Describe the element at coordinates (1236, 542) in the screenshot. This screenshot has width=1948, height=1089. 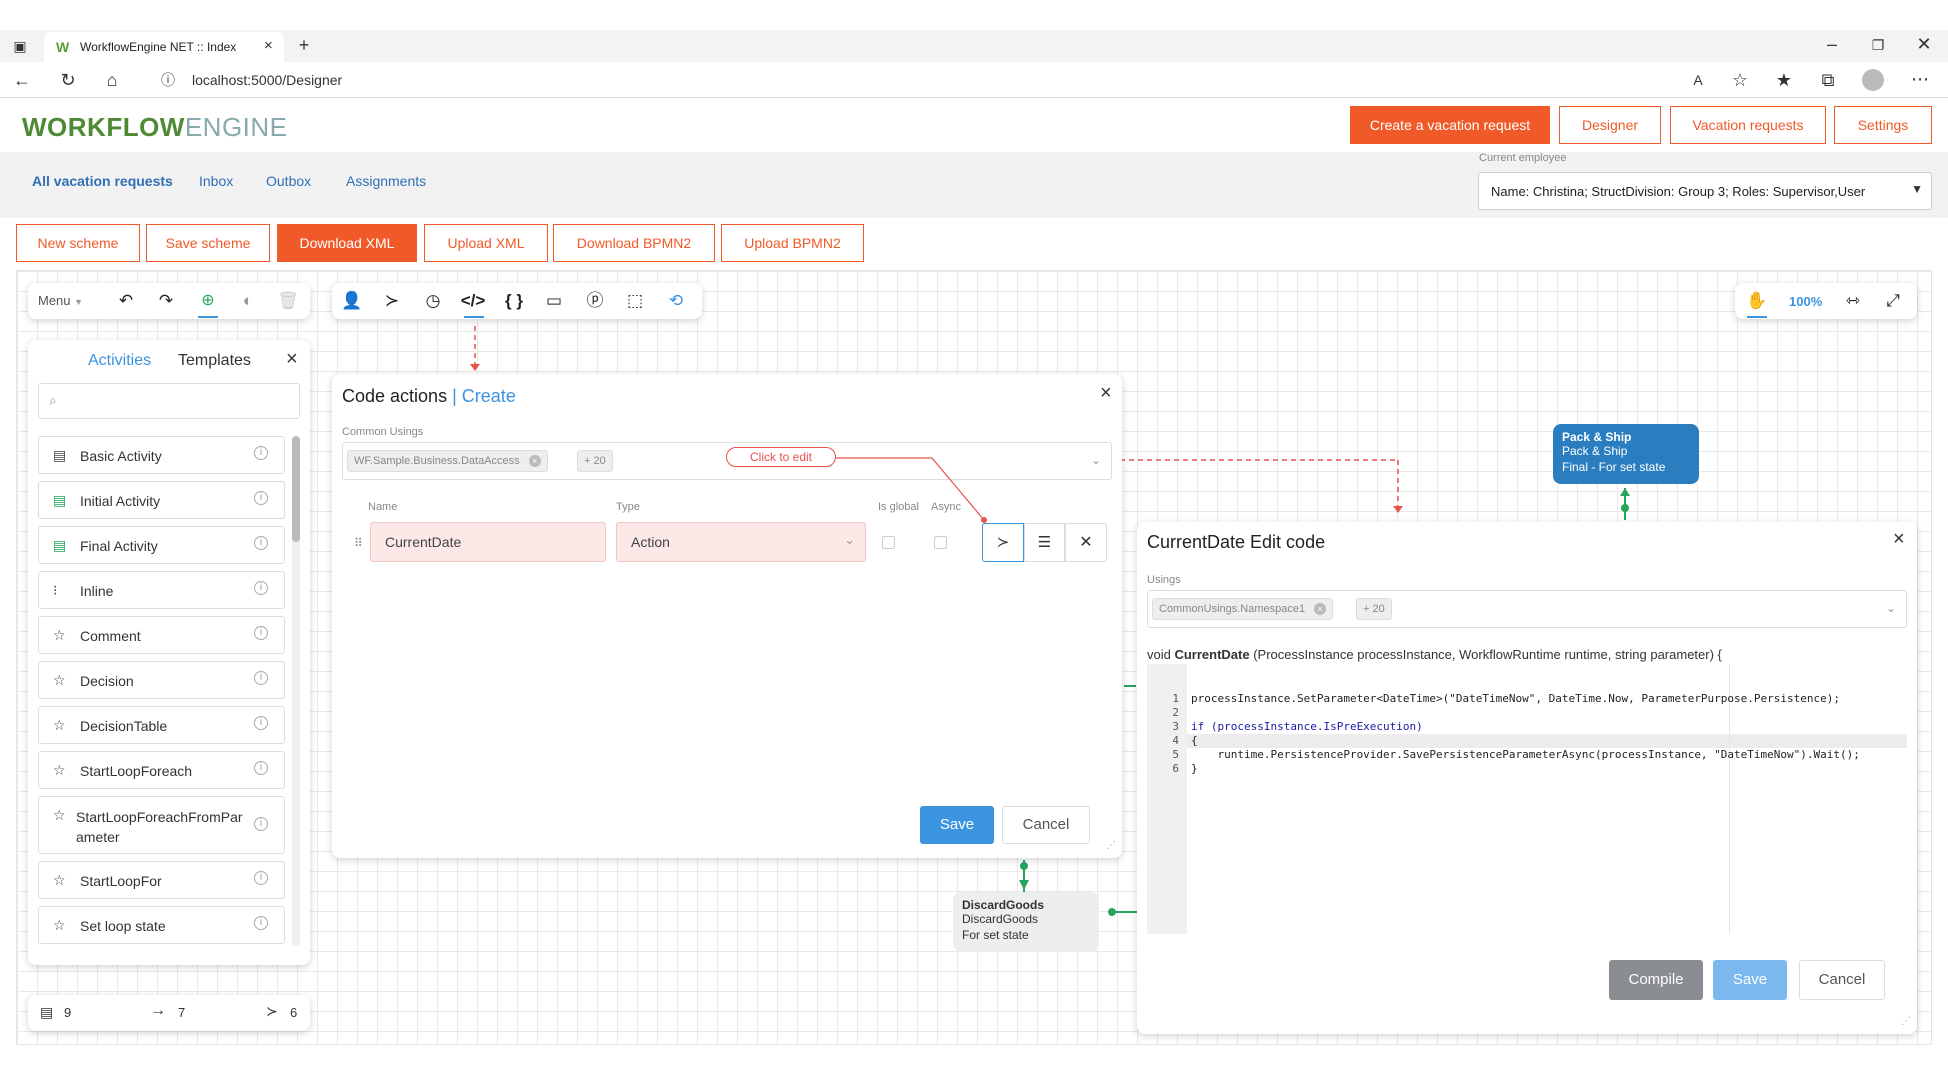
I see `dialog-title: CurrentDate Edit code` at that location.